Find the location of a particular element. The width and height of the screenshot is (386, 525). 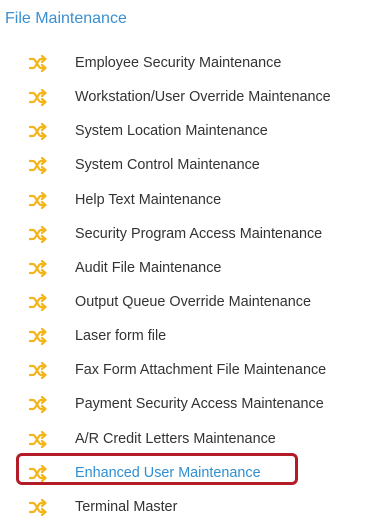

menu-item-workstation-user-override-maintenance: Workstation/User Override Maintenance is located at coordinates (193, 98).